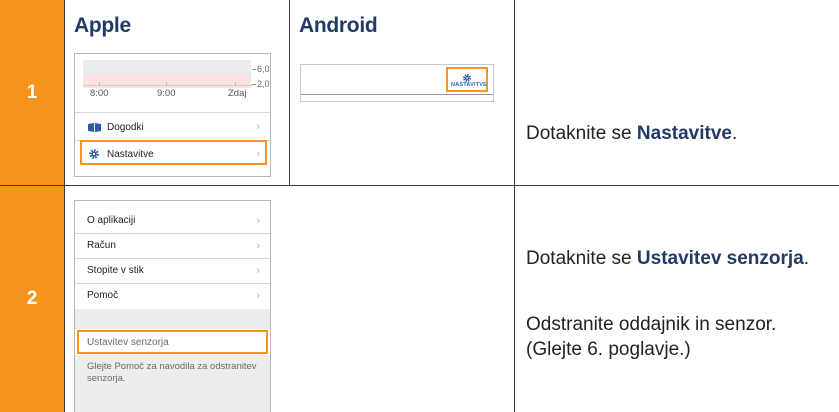 Image resolution: width=839 pixels, height=412 pixels. Describe the element at coordinates (99, 93) in the screenshot. I see `graph-x-label: 8:00` at that location.